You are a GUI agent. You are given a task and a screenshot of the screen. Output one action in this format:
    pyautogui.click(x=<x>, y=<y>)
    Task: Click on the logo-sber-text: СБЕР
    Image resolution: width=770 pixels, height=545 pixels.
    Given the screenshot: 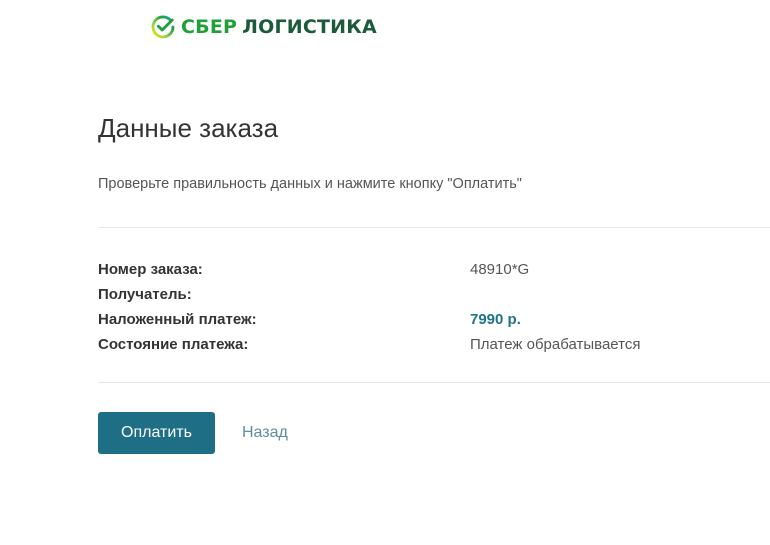 What is the action you would take?
    pyautogui.click(x=209, y=26)
    